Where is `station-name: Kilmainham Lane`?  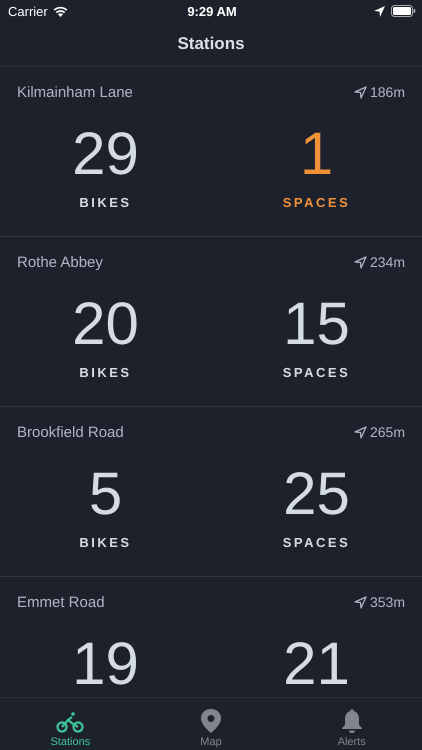 station-name: Kilmainham Lane is located at coordinates (75, 92).